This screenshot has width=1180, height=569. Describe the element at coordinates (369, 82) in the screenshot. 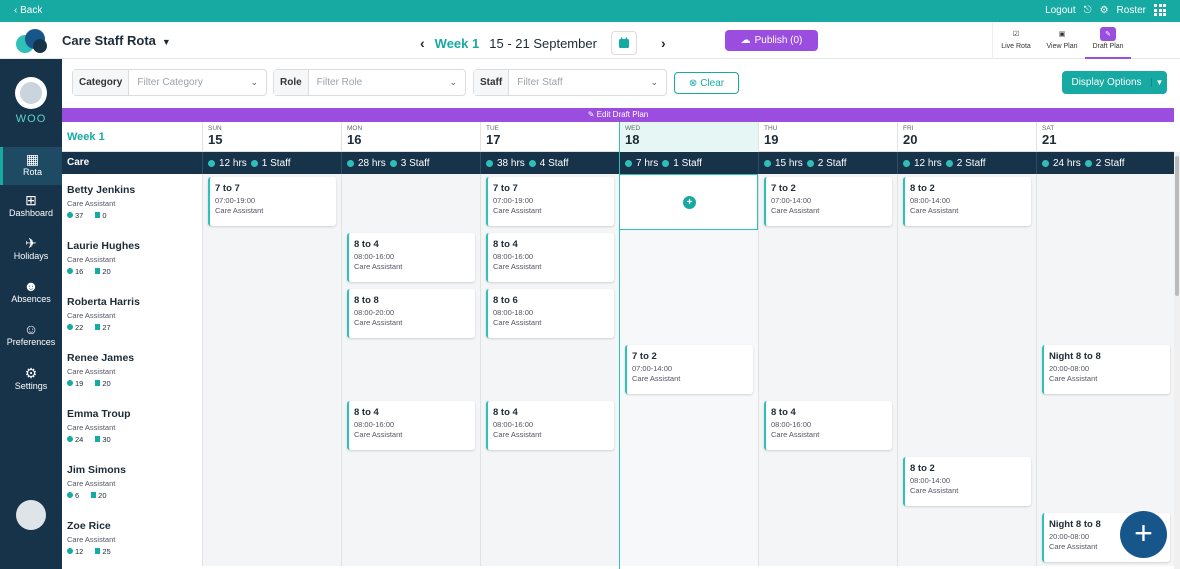

I see `role-filter: Role Filter Role ⌄` at that location.